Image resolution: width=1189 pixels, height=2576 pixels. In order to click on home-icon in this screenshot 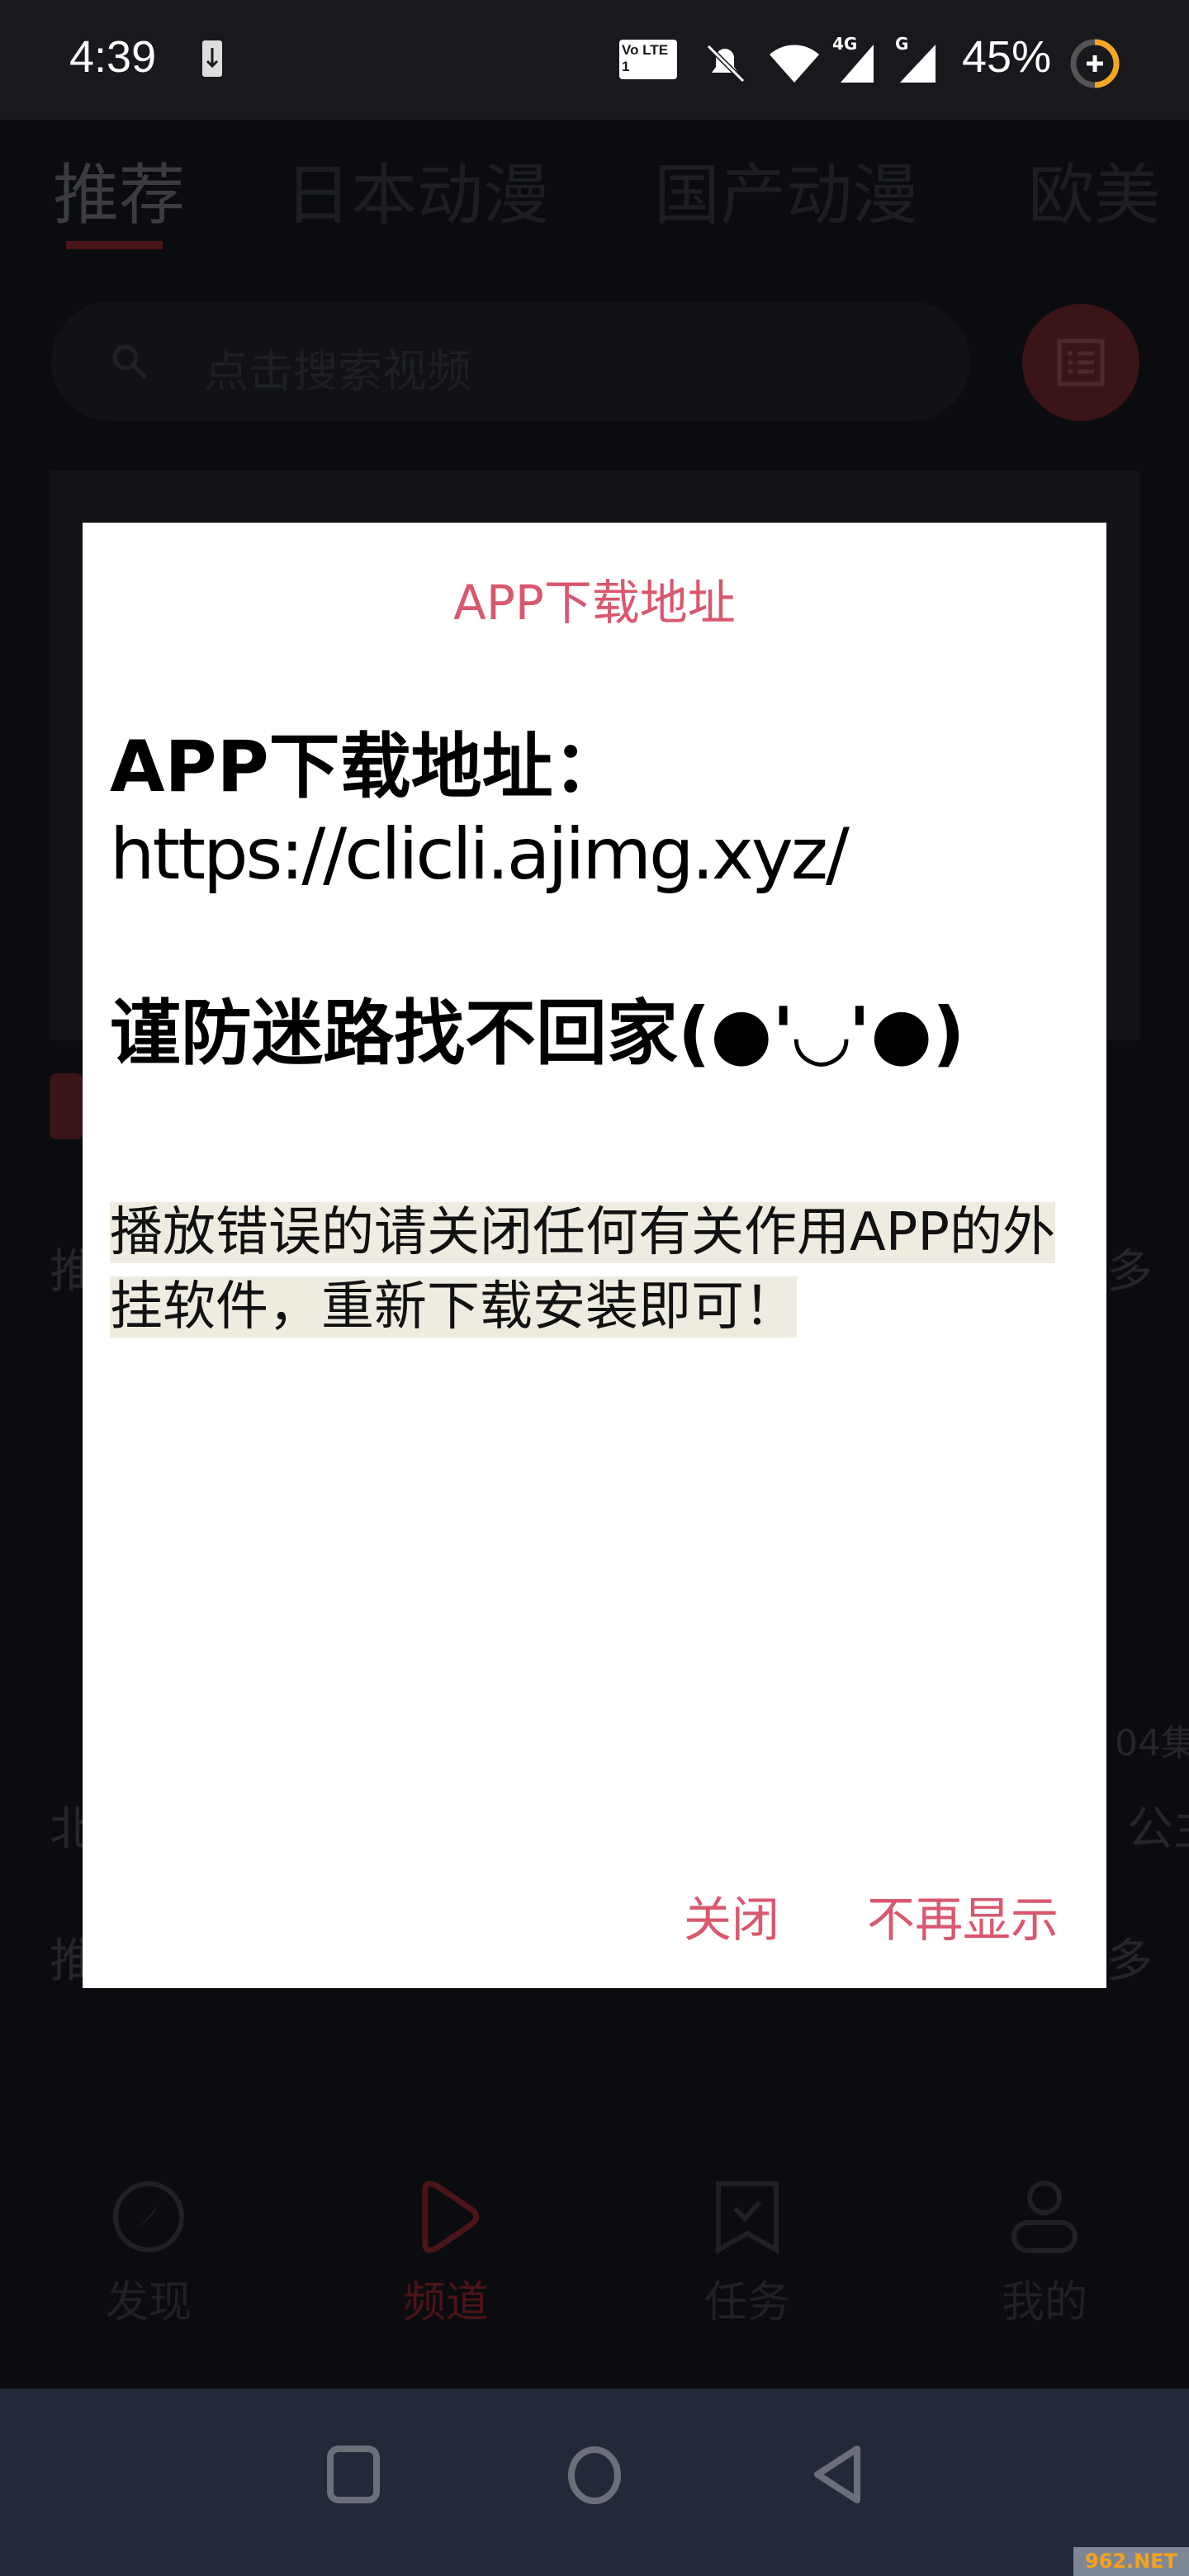, I will do `click(594, 2475)`.